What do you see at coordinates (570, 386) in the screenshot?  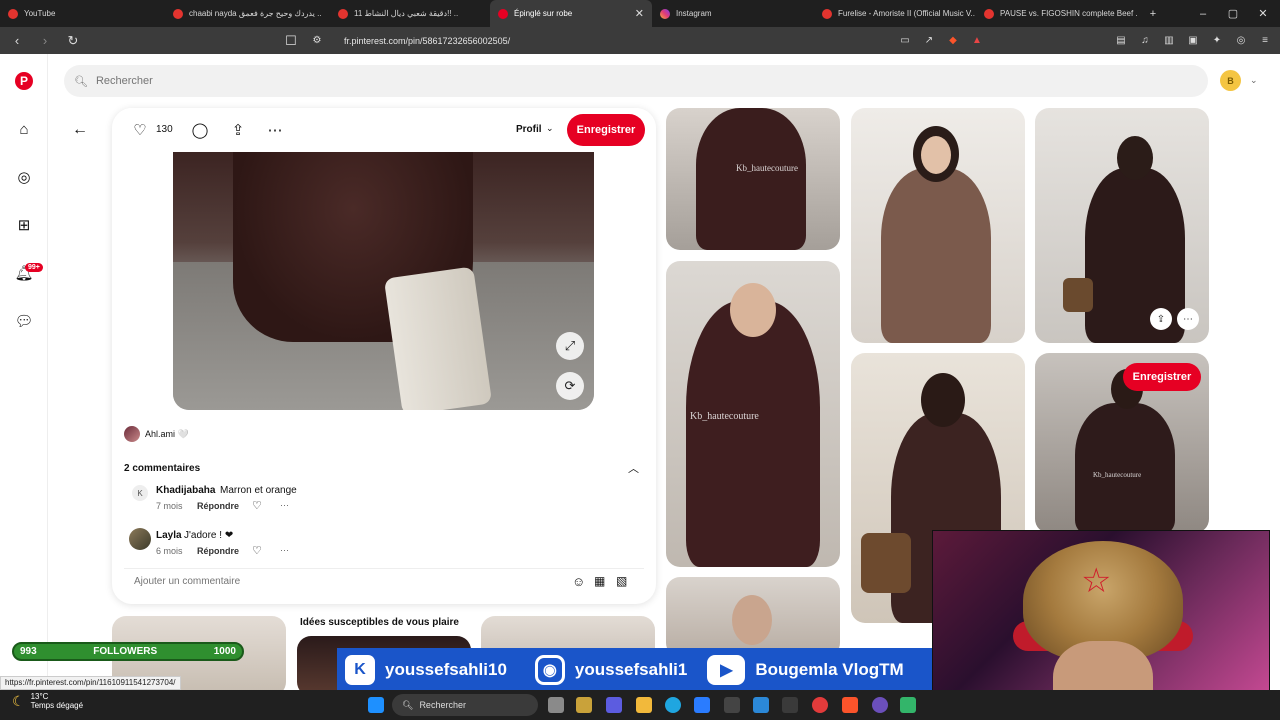 I see `visual-search-icon: ⟳` at bounding box center [570, 386].